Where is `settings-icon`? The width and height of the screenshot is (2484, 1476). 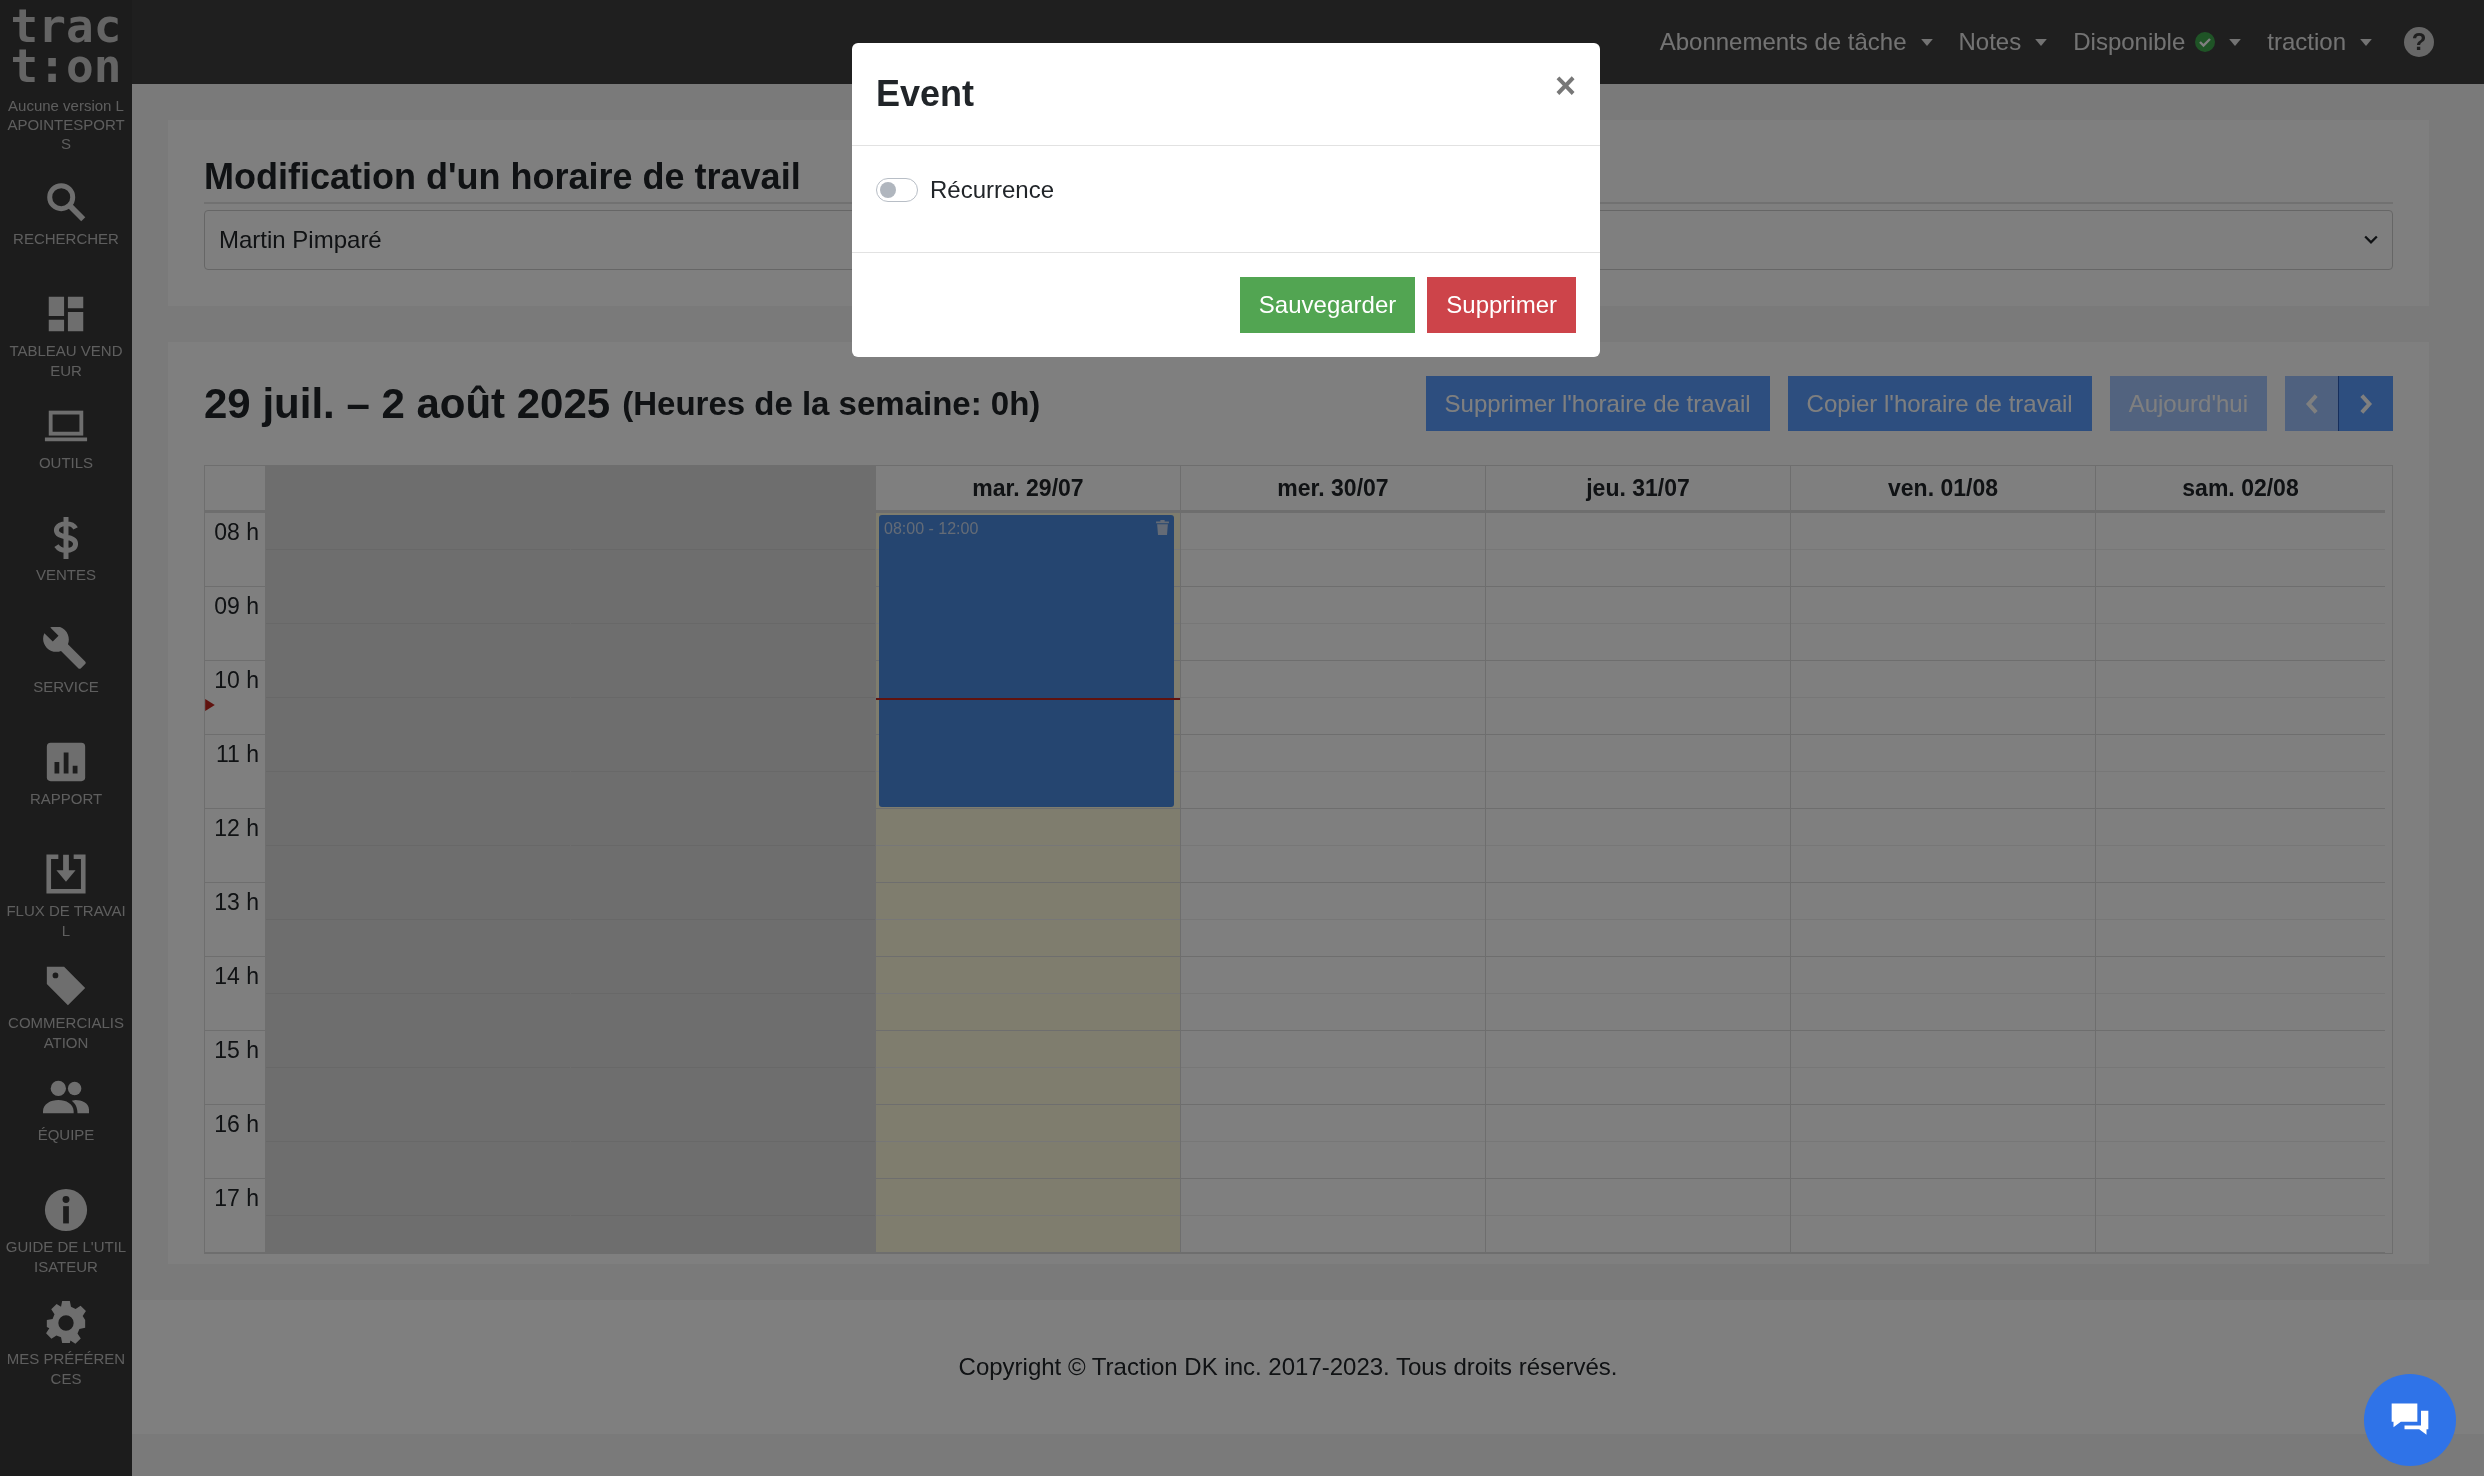
settings-icon is located at coordinates (66, 1322).